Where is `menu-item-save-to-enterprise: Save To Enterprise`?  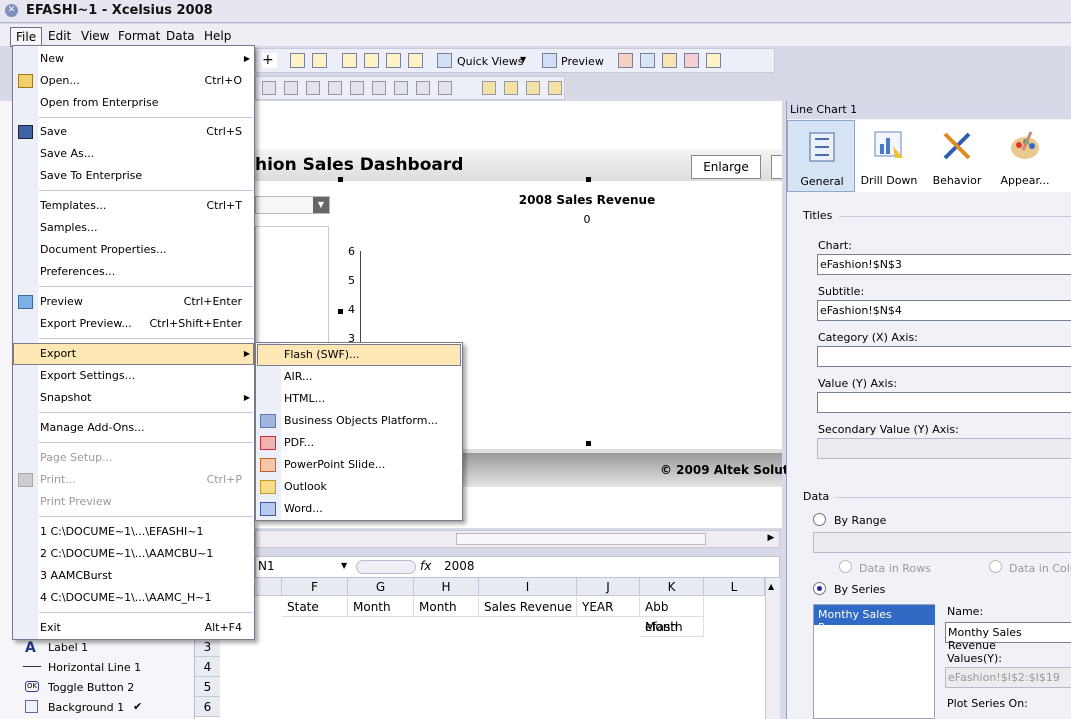 menu-item-save-to-enterprise: Save To Enterprise is located at coordinates (91, 176).